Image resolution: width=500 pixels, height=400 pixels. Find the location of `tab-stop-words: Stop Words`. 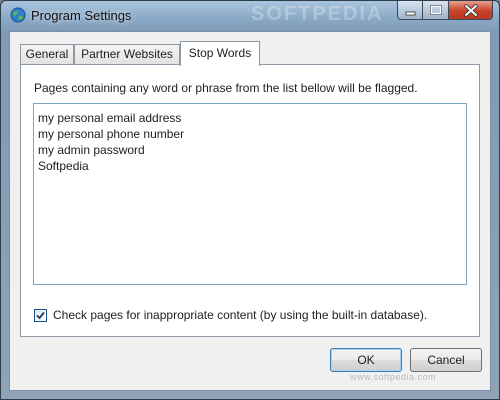

tab-stop-words: Stop Words is located at coordinates (220, 53).